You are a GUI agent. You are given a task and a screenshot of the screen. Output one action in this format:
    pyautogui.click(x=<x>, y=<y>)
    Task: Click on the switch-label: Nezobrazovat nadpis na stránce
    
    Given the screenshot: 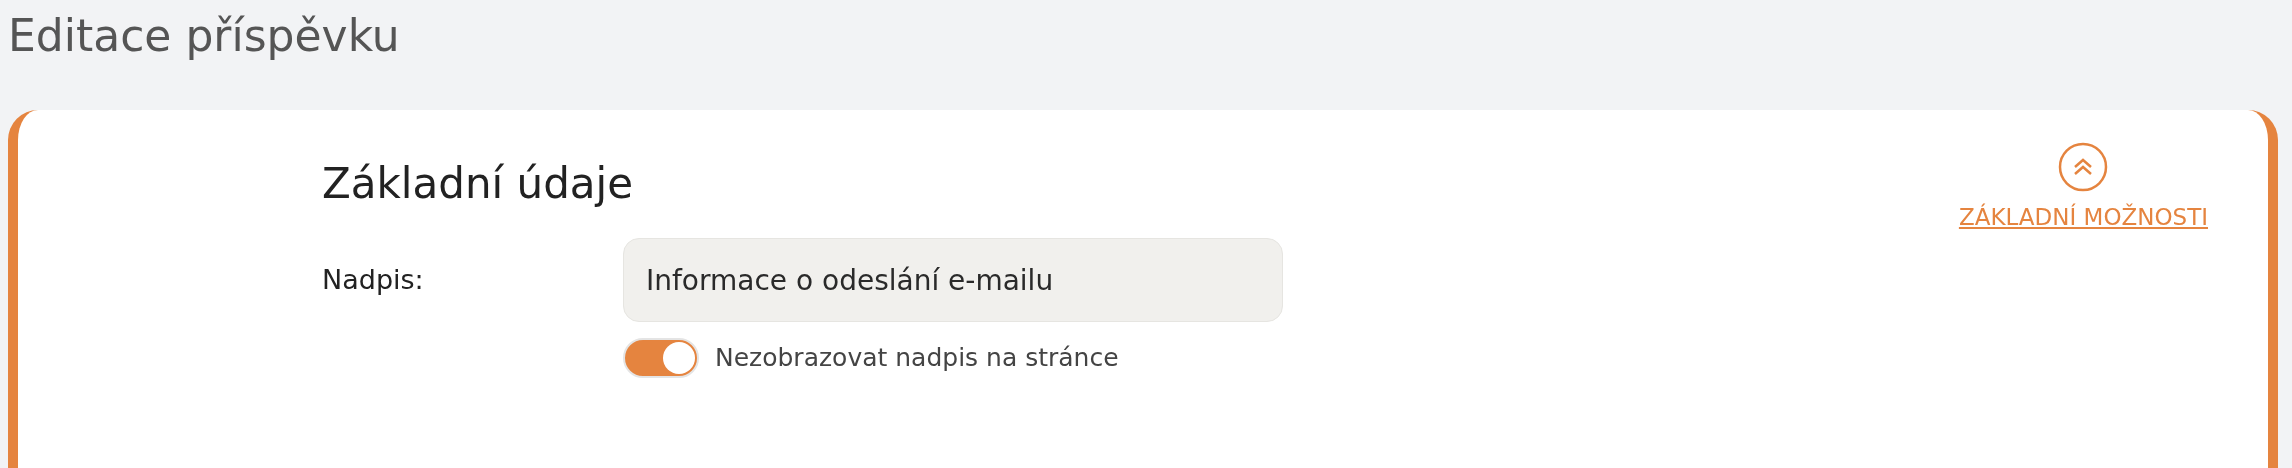 What is the action you would take?
    pyautogui.click(x=917, y=358)
    